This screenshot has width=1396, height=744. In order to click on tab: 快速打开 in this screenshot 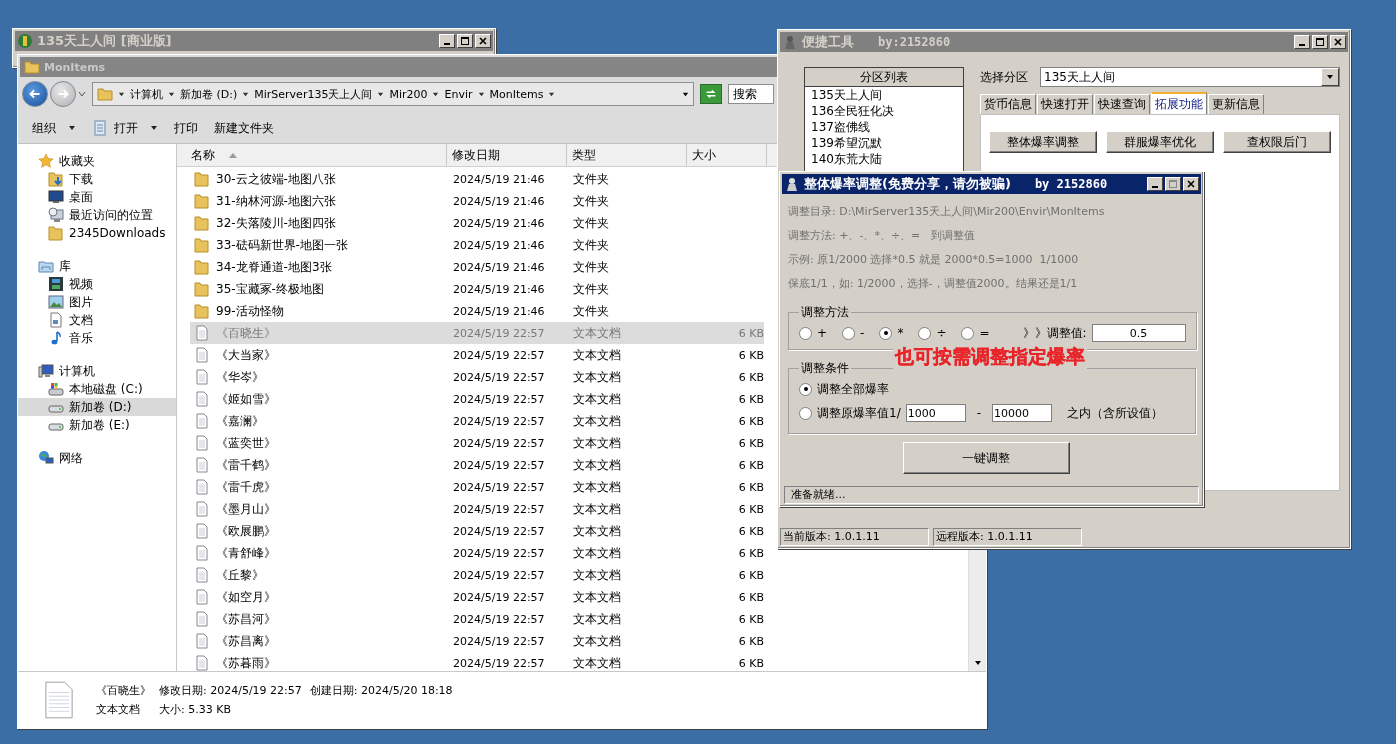, I will do `click(1065, 104)`.